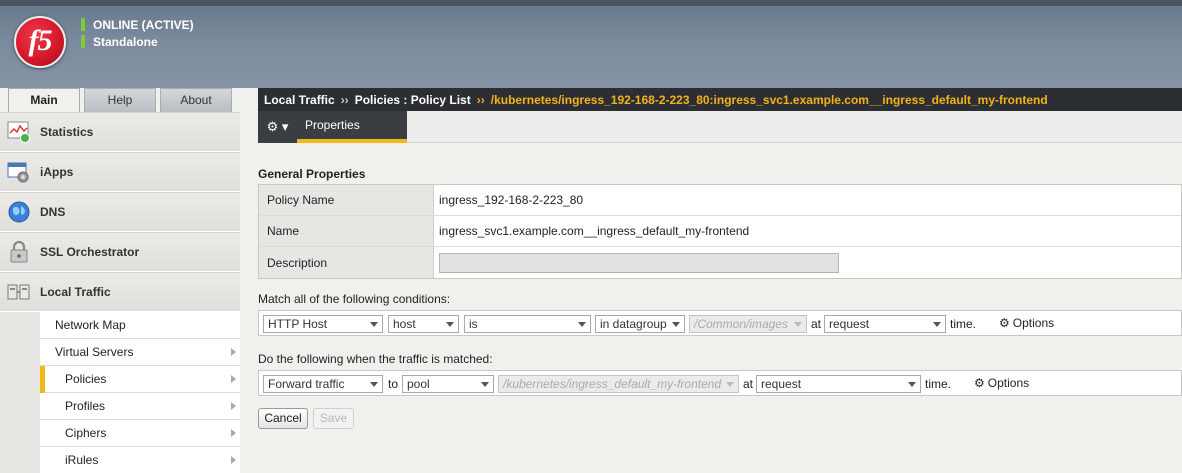 This screenshot has width=1182, height=473. I want to click on submenu-item-profiles: Profiles, so click(140, 406).